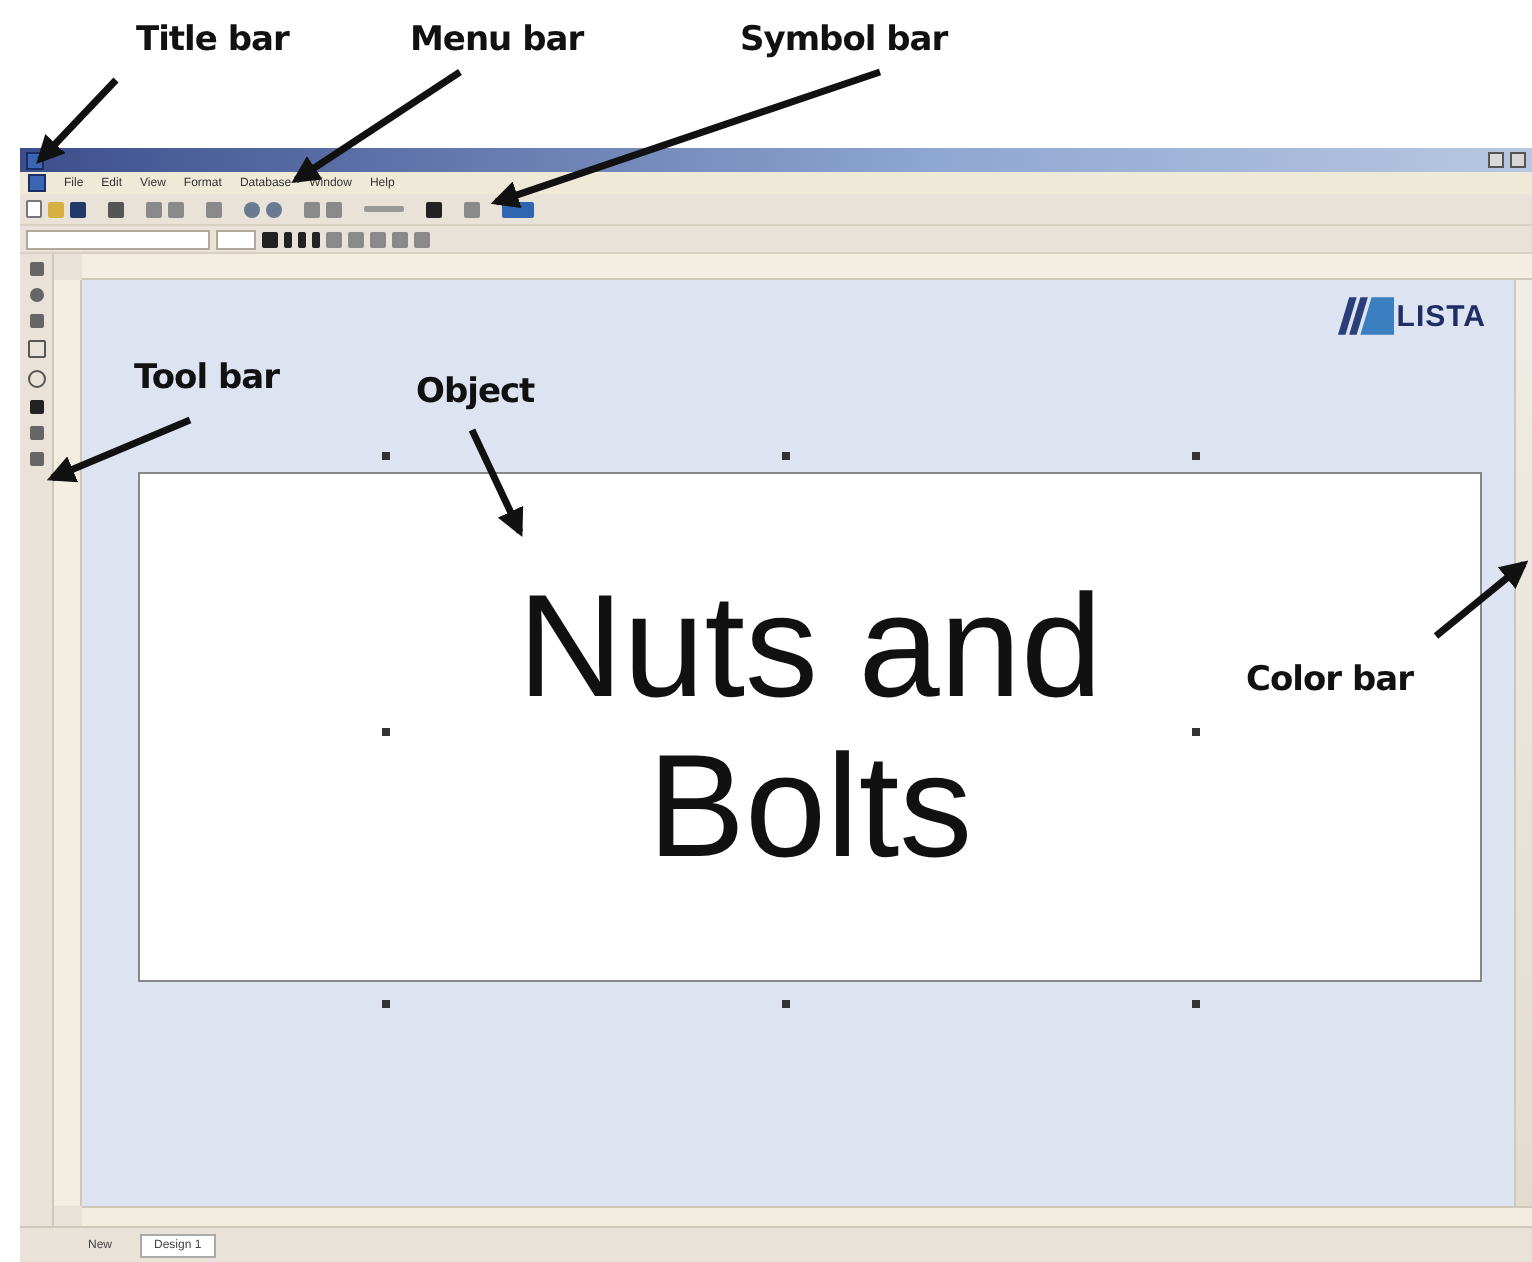 This screenshot has width=1532, height=1262. I want to click on stripes-icon, so click(1366, 316).